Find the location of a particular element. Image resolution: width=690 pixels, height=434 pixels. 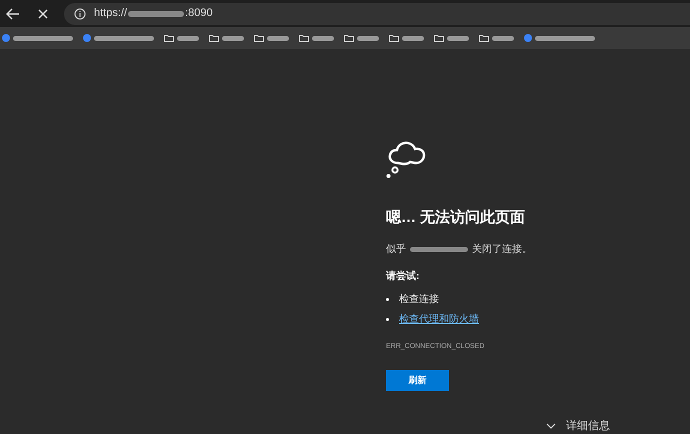

suggestion-link: 检查代理和防火墙 is located at coordinates (439, 319).